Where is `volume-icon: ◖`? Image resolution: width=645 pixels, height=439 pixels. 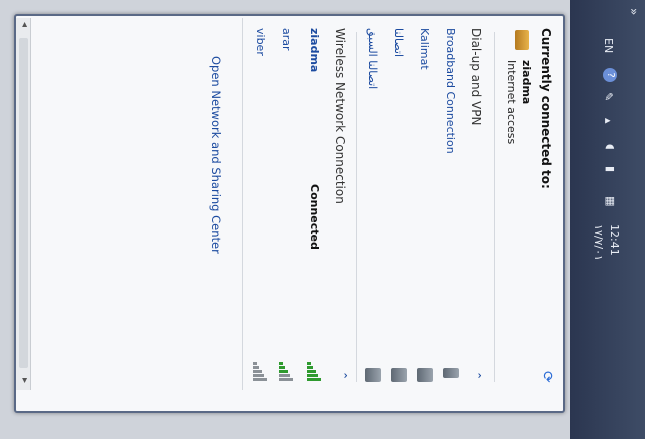 volume-icon: ◖ is located at coordinates (610, 147).